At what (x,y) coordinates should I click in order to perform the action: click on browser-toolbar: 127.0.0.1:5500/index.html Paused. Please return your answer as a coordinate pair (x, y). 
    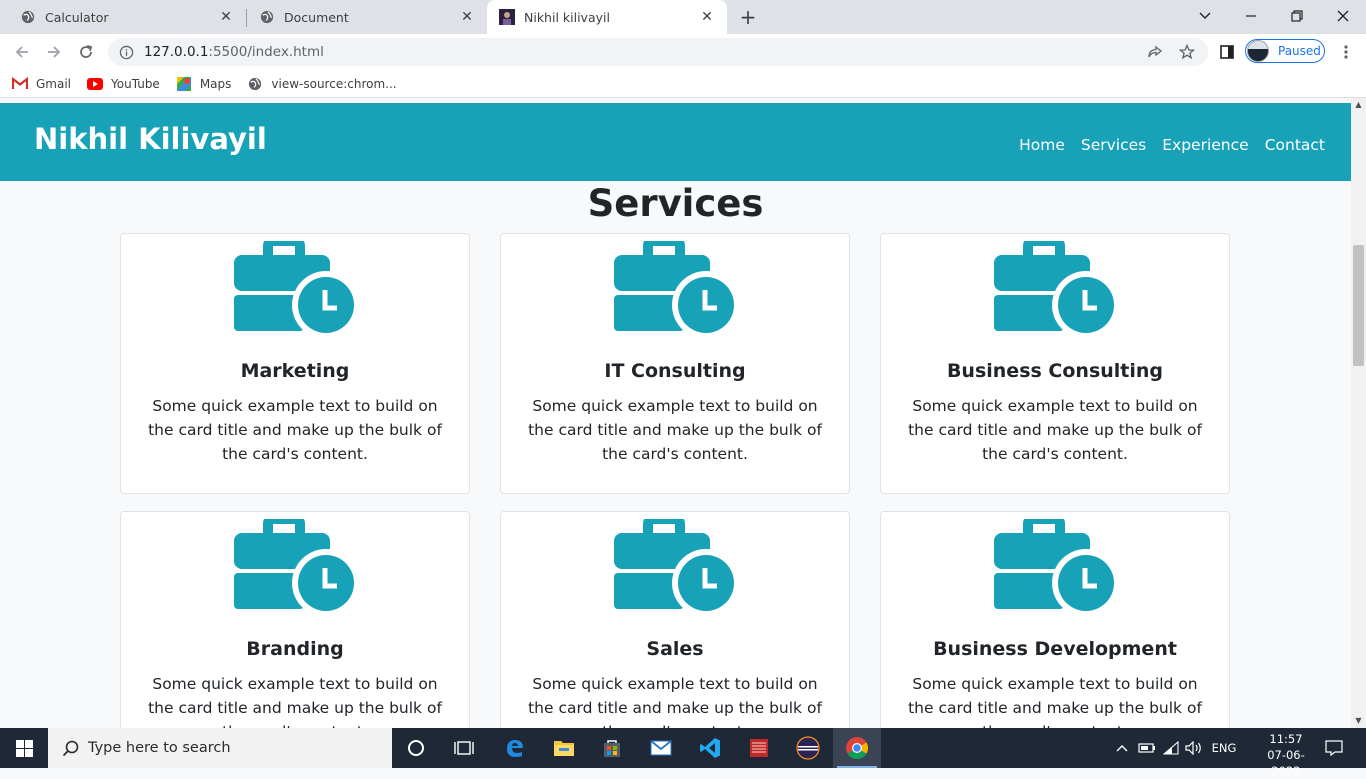
    Looking at the image, I should click on (683, 52).